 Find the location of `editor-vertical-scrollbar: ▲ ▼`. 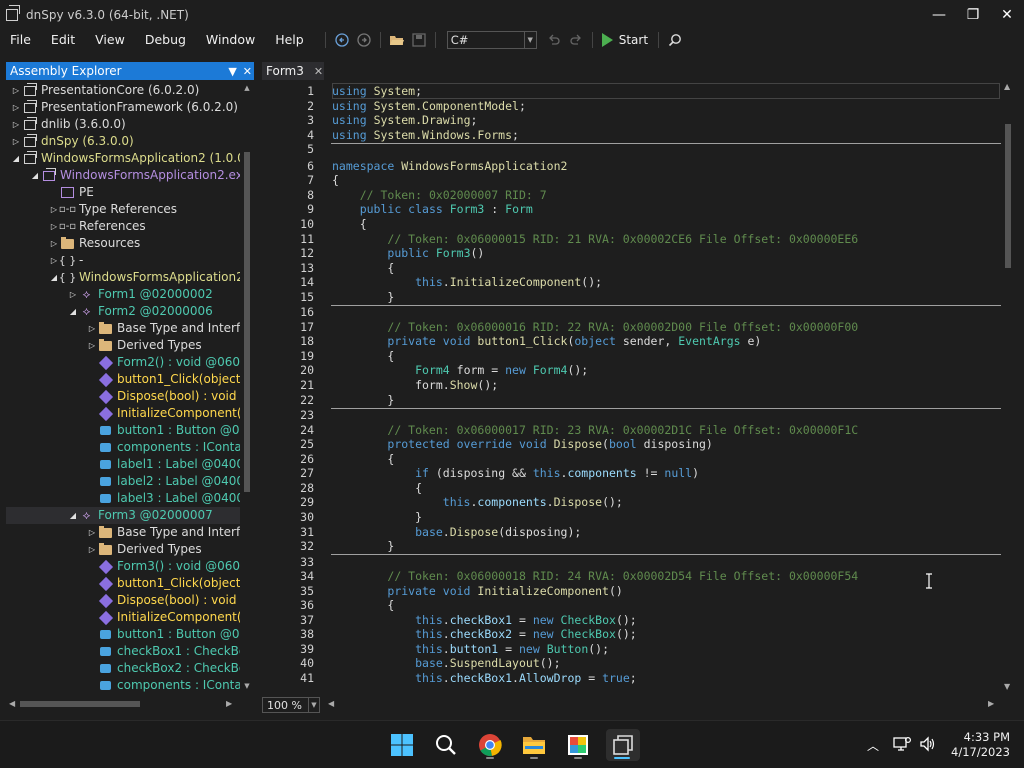

editor-vertical-scrollbar: ▲ ▼ is located at coordinates (1008, 388).